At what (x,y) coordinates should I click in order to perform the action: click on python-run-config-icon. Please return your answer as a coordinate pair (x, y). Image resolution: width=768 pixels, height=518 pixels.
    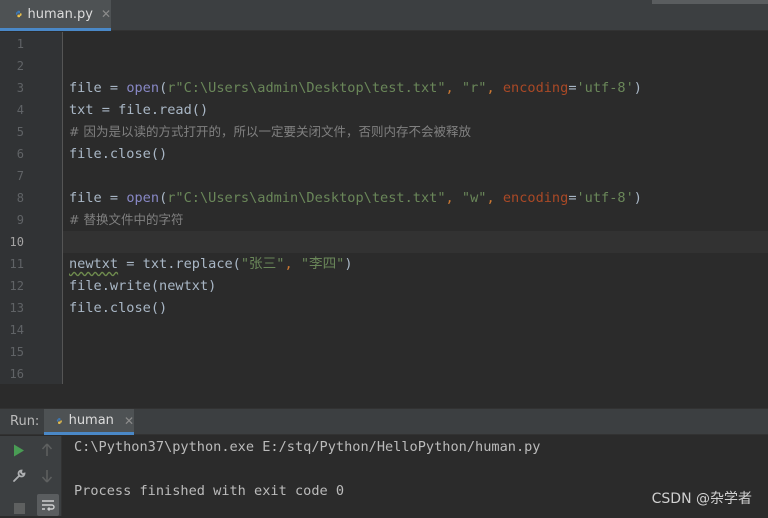
    Looking at the image, I should click on (59, 420).